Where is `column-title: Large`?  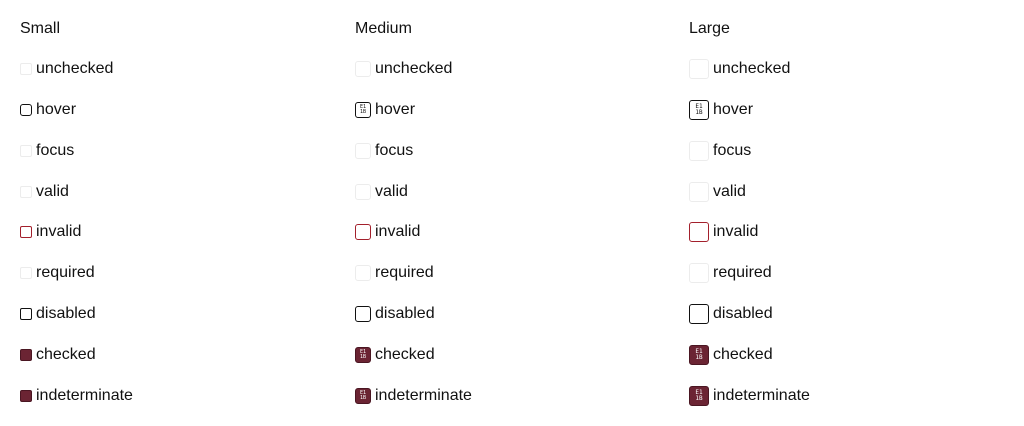
column-title: Large is located at coordinates (709, 28).